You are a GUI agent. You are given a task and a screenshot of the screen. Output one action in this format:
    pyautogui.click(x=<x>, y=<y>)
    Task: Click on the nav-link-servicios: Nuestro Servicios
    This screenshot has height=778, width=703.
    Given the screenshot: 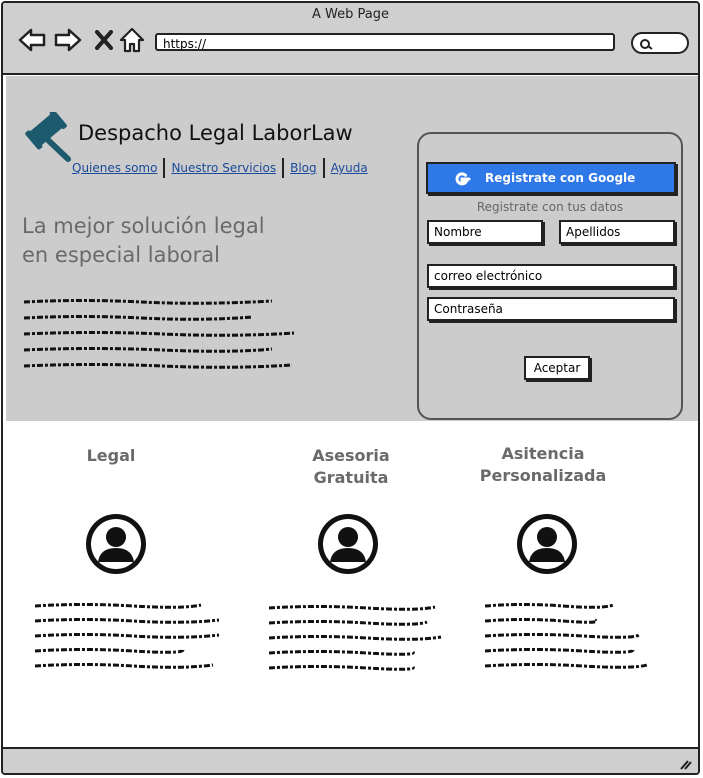 What is the action you would take?
    pyautogui.click(x=223, y=168)
    